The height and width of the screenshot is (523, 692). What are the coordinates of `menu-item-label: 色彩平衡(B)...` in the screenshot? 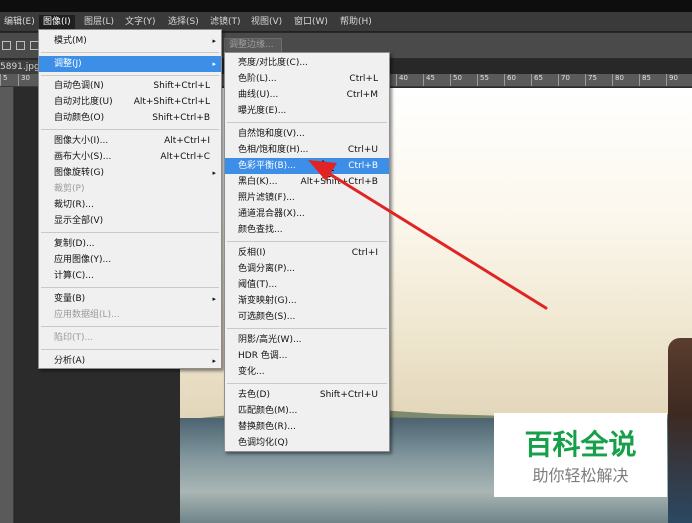 It's located at (267, 166).